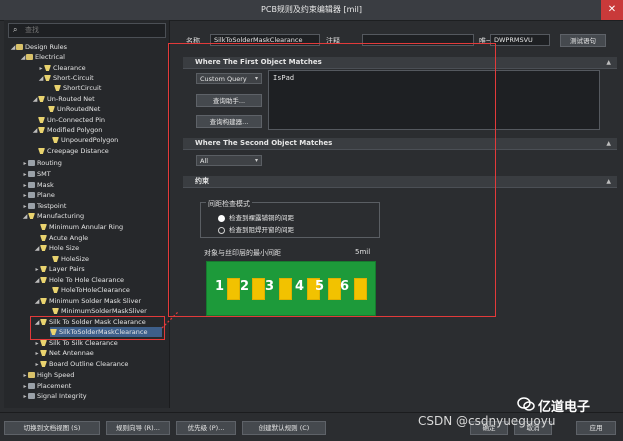 Image resolution: width=623 pixels, height=441 pixels. What do you see at coordinates (31, 375) in the screenshot?
I see `high-speed-icon` at bounding box center [31, 375].